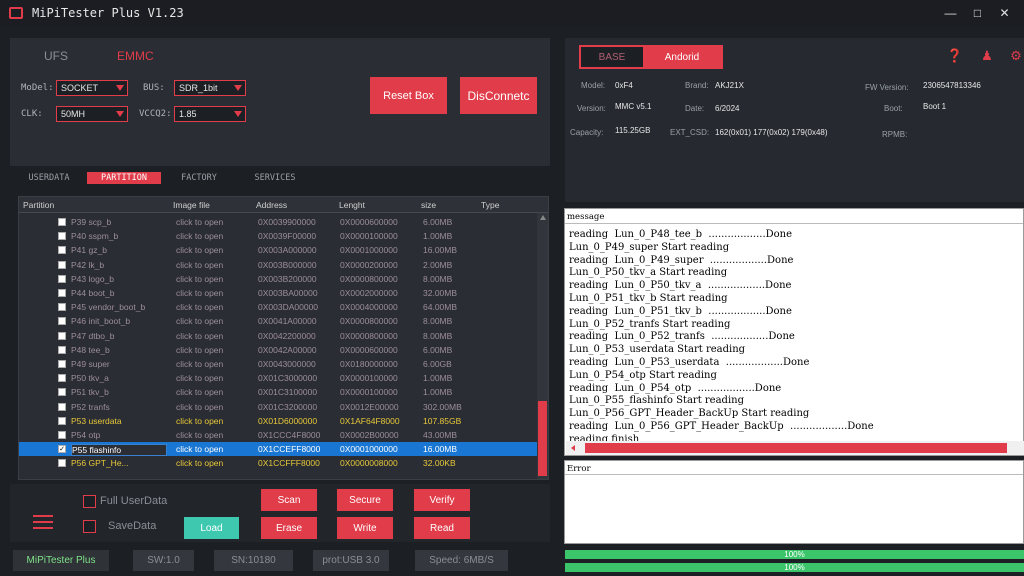 Image resolution: width=1024 pixels, height=576 pixels. What do you see at coordinates (498, 95) in the screenshot?
I see `disconnect-button: DisConnetc` at bounding box center [498, 95].